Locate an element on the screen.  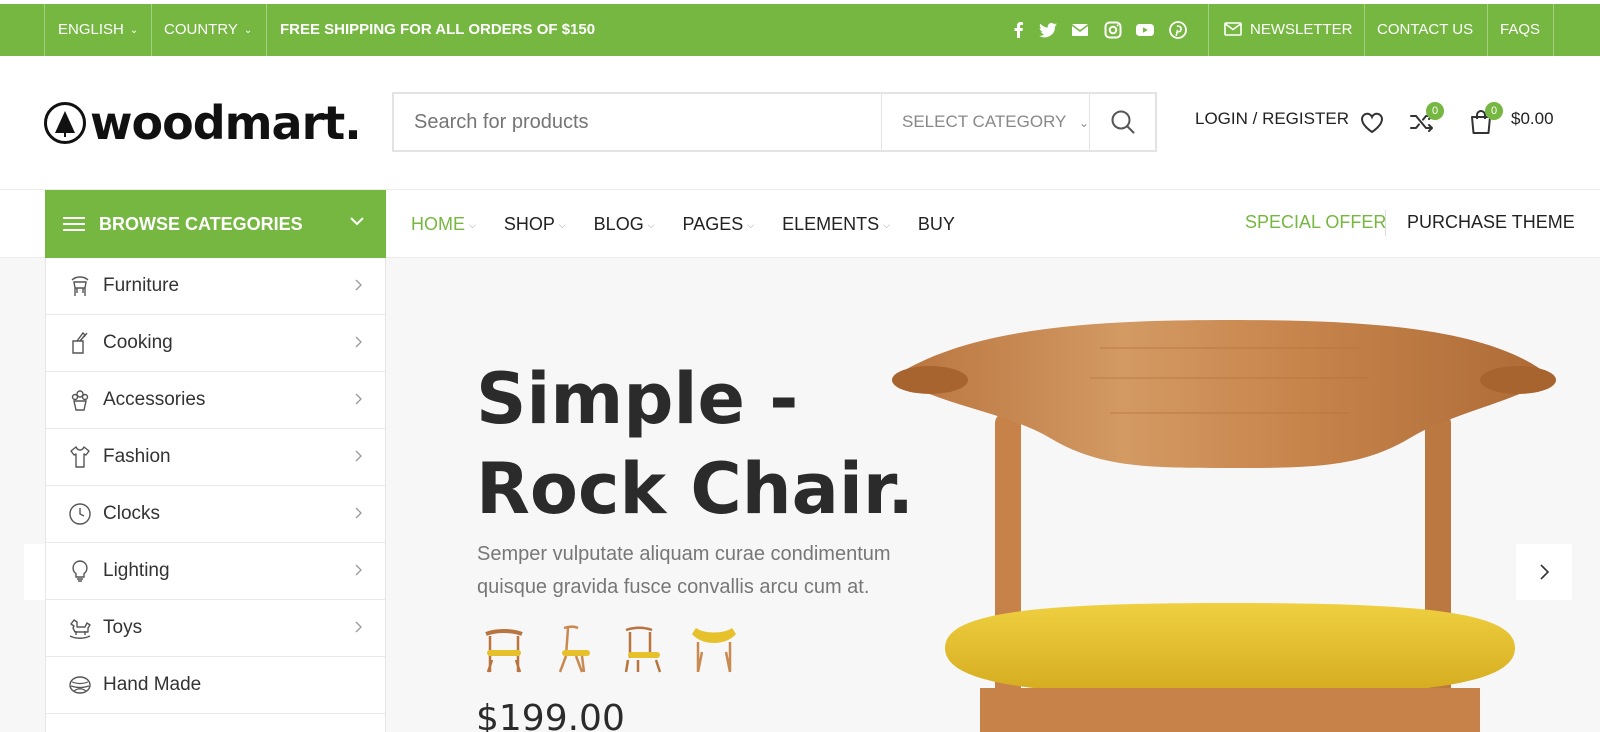
newsletter-link: NEWSLETTER is located at coordinates (1288, 30).